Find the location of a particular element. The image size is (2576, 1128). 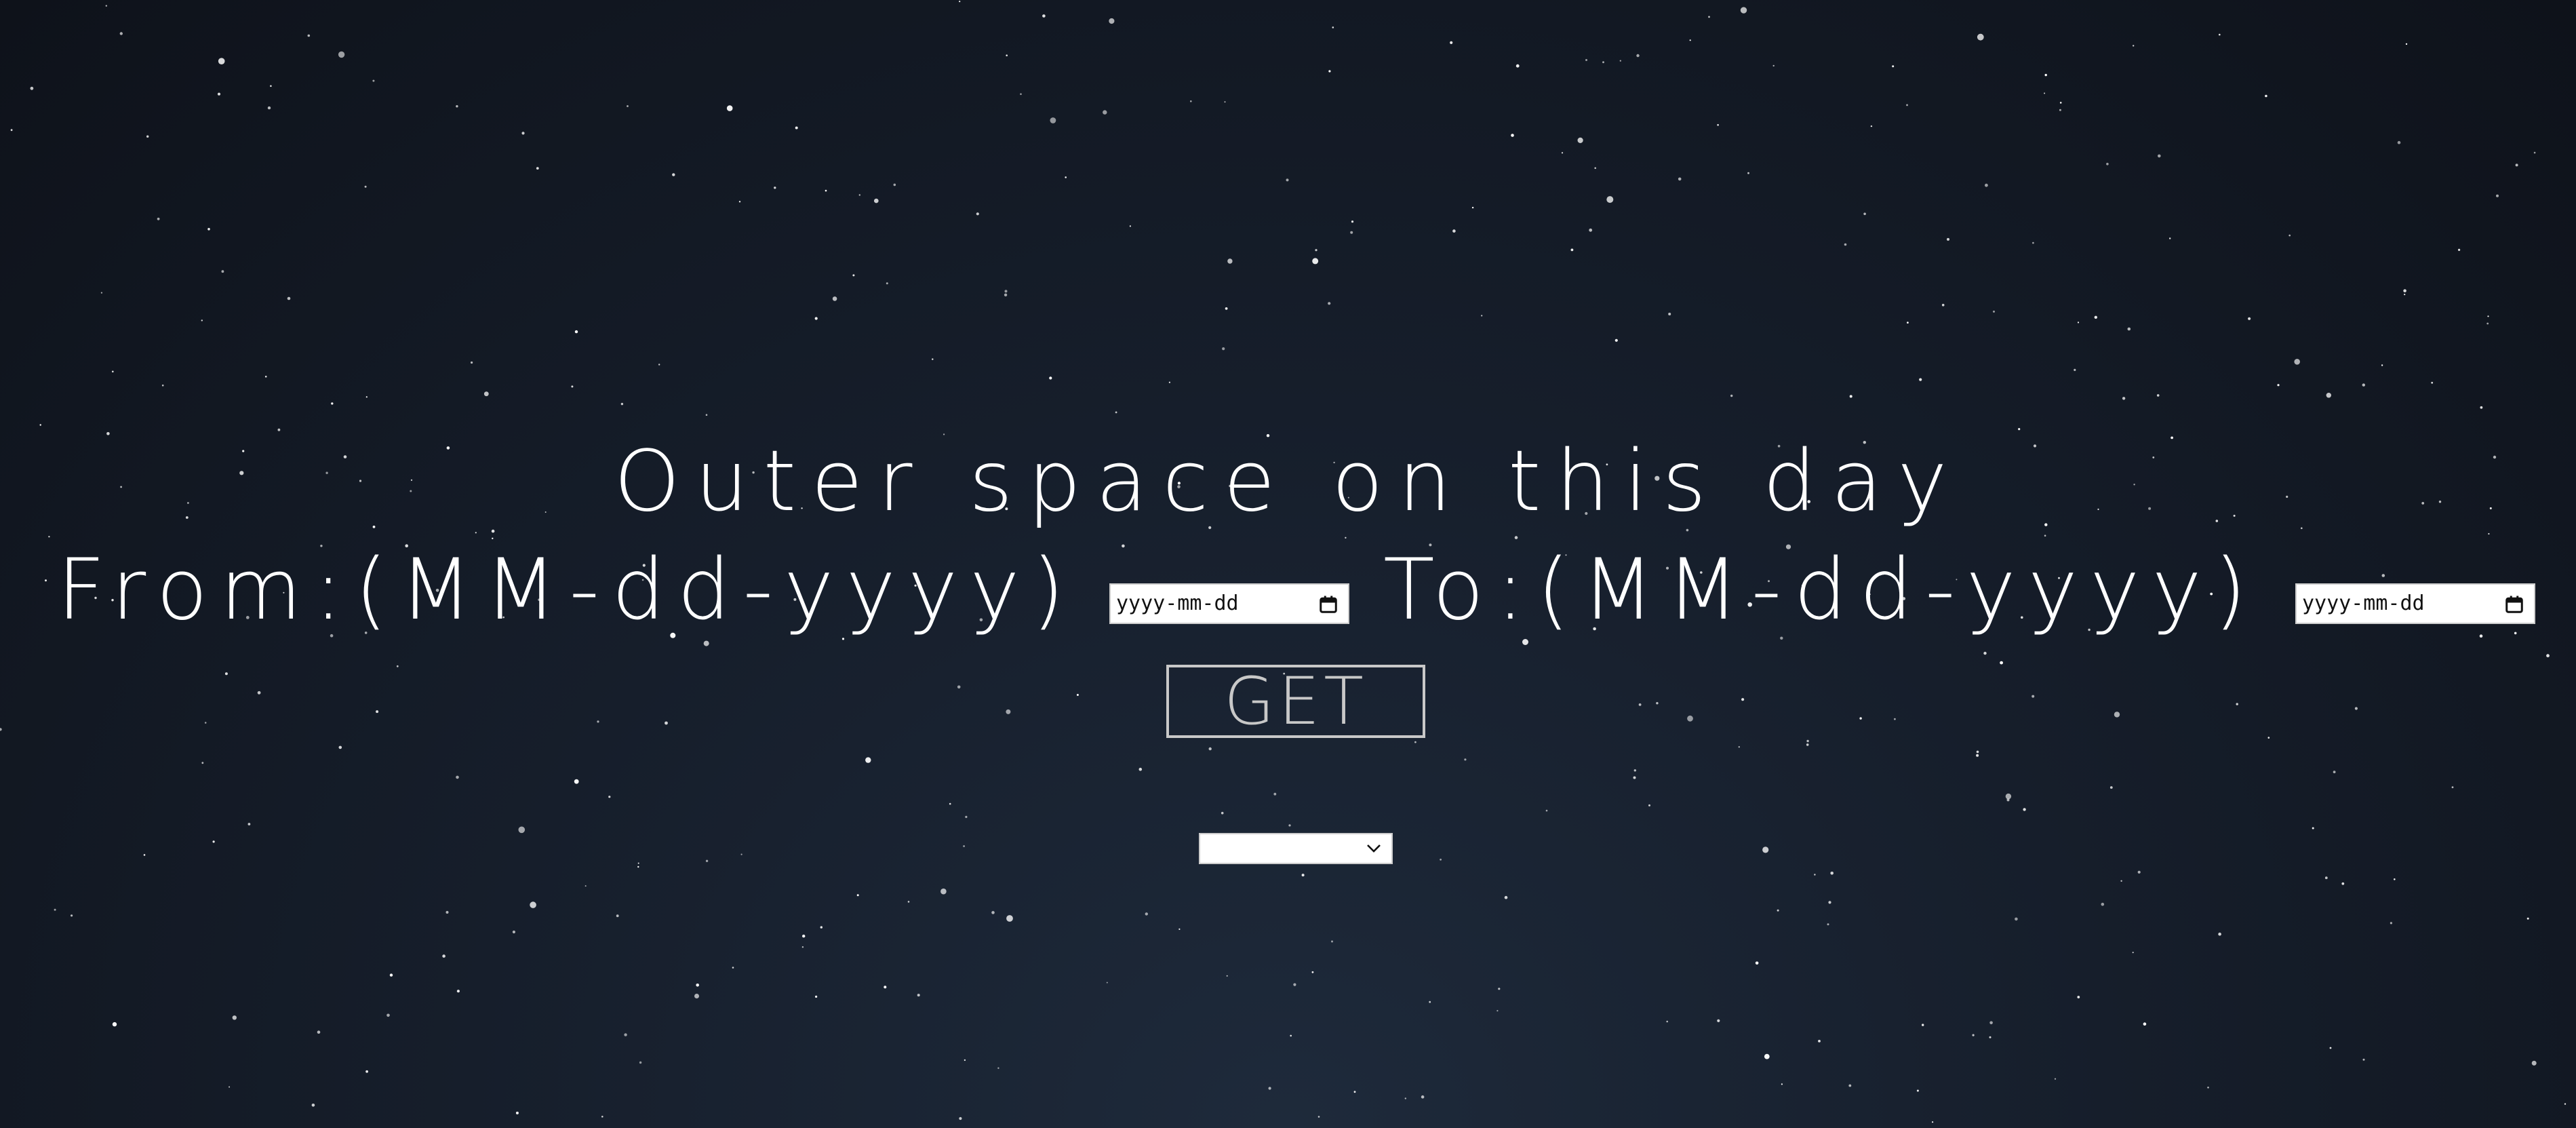

result-select is located at coordinates (1296, 848).